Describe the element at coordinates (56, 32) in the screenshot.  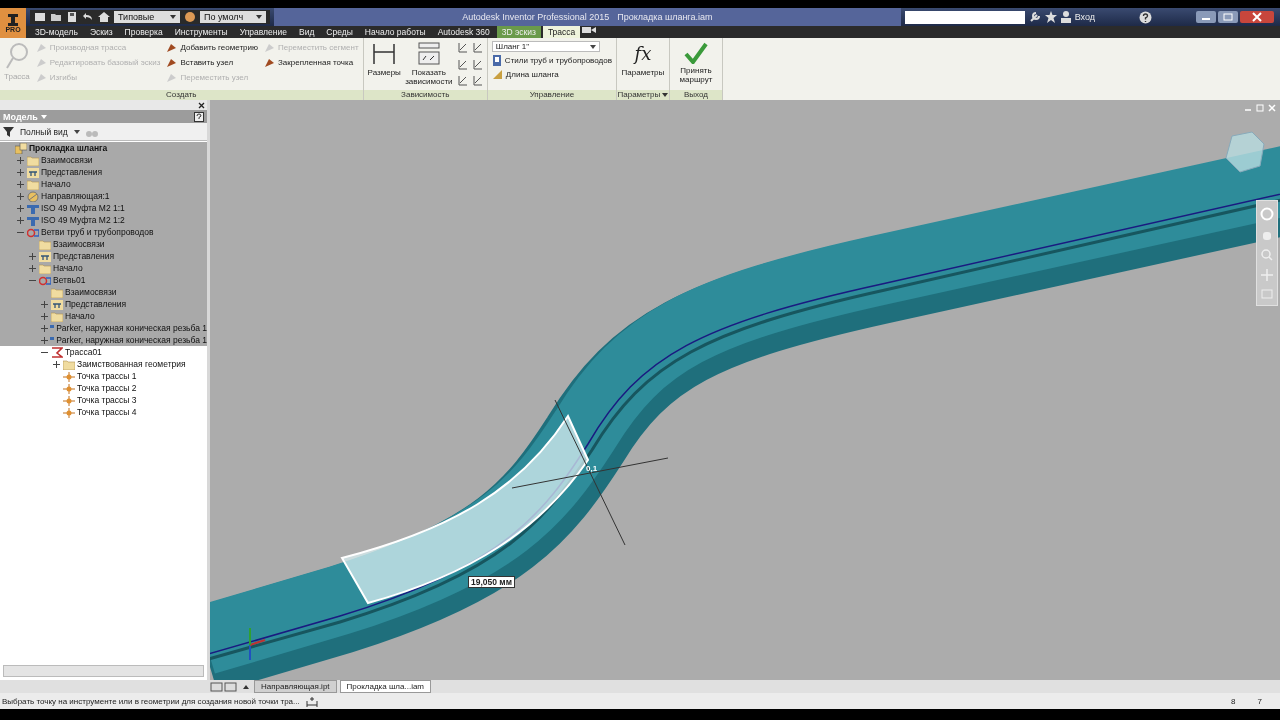
I see `ribbon-tab: 3D-модель` at that location.